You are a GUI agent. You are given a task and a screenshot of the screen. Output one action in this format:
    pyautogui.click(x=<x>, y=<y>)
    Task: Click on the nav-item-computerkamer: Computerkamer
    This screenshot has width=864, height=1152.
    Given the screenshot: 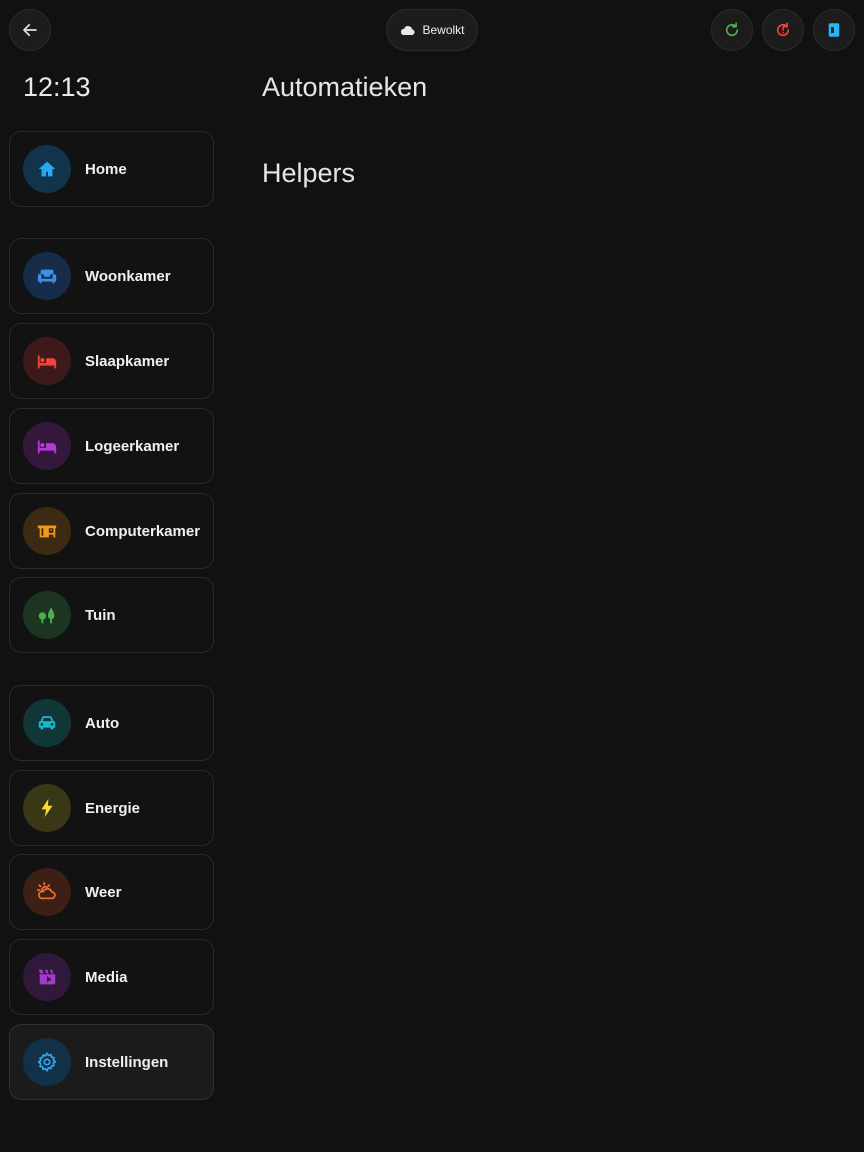 What is the action you would take?
    pyautogui.click(x=111, y=531)
    